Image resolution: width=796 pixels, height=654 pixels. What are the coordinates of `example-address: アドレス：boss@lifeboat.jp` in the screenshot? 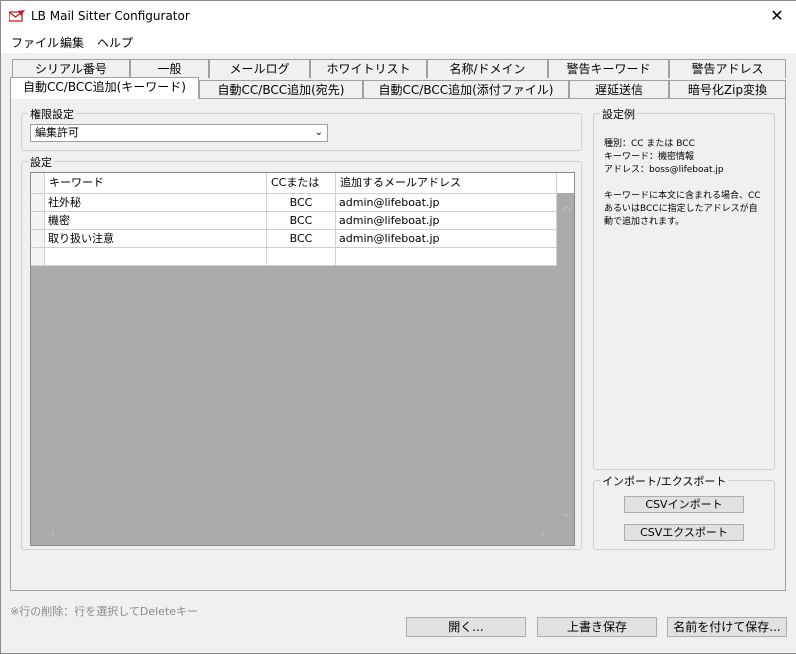 It's located at (664, 170).